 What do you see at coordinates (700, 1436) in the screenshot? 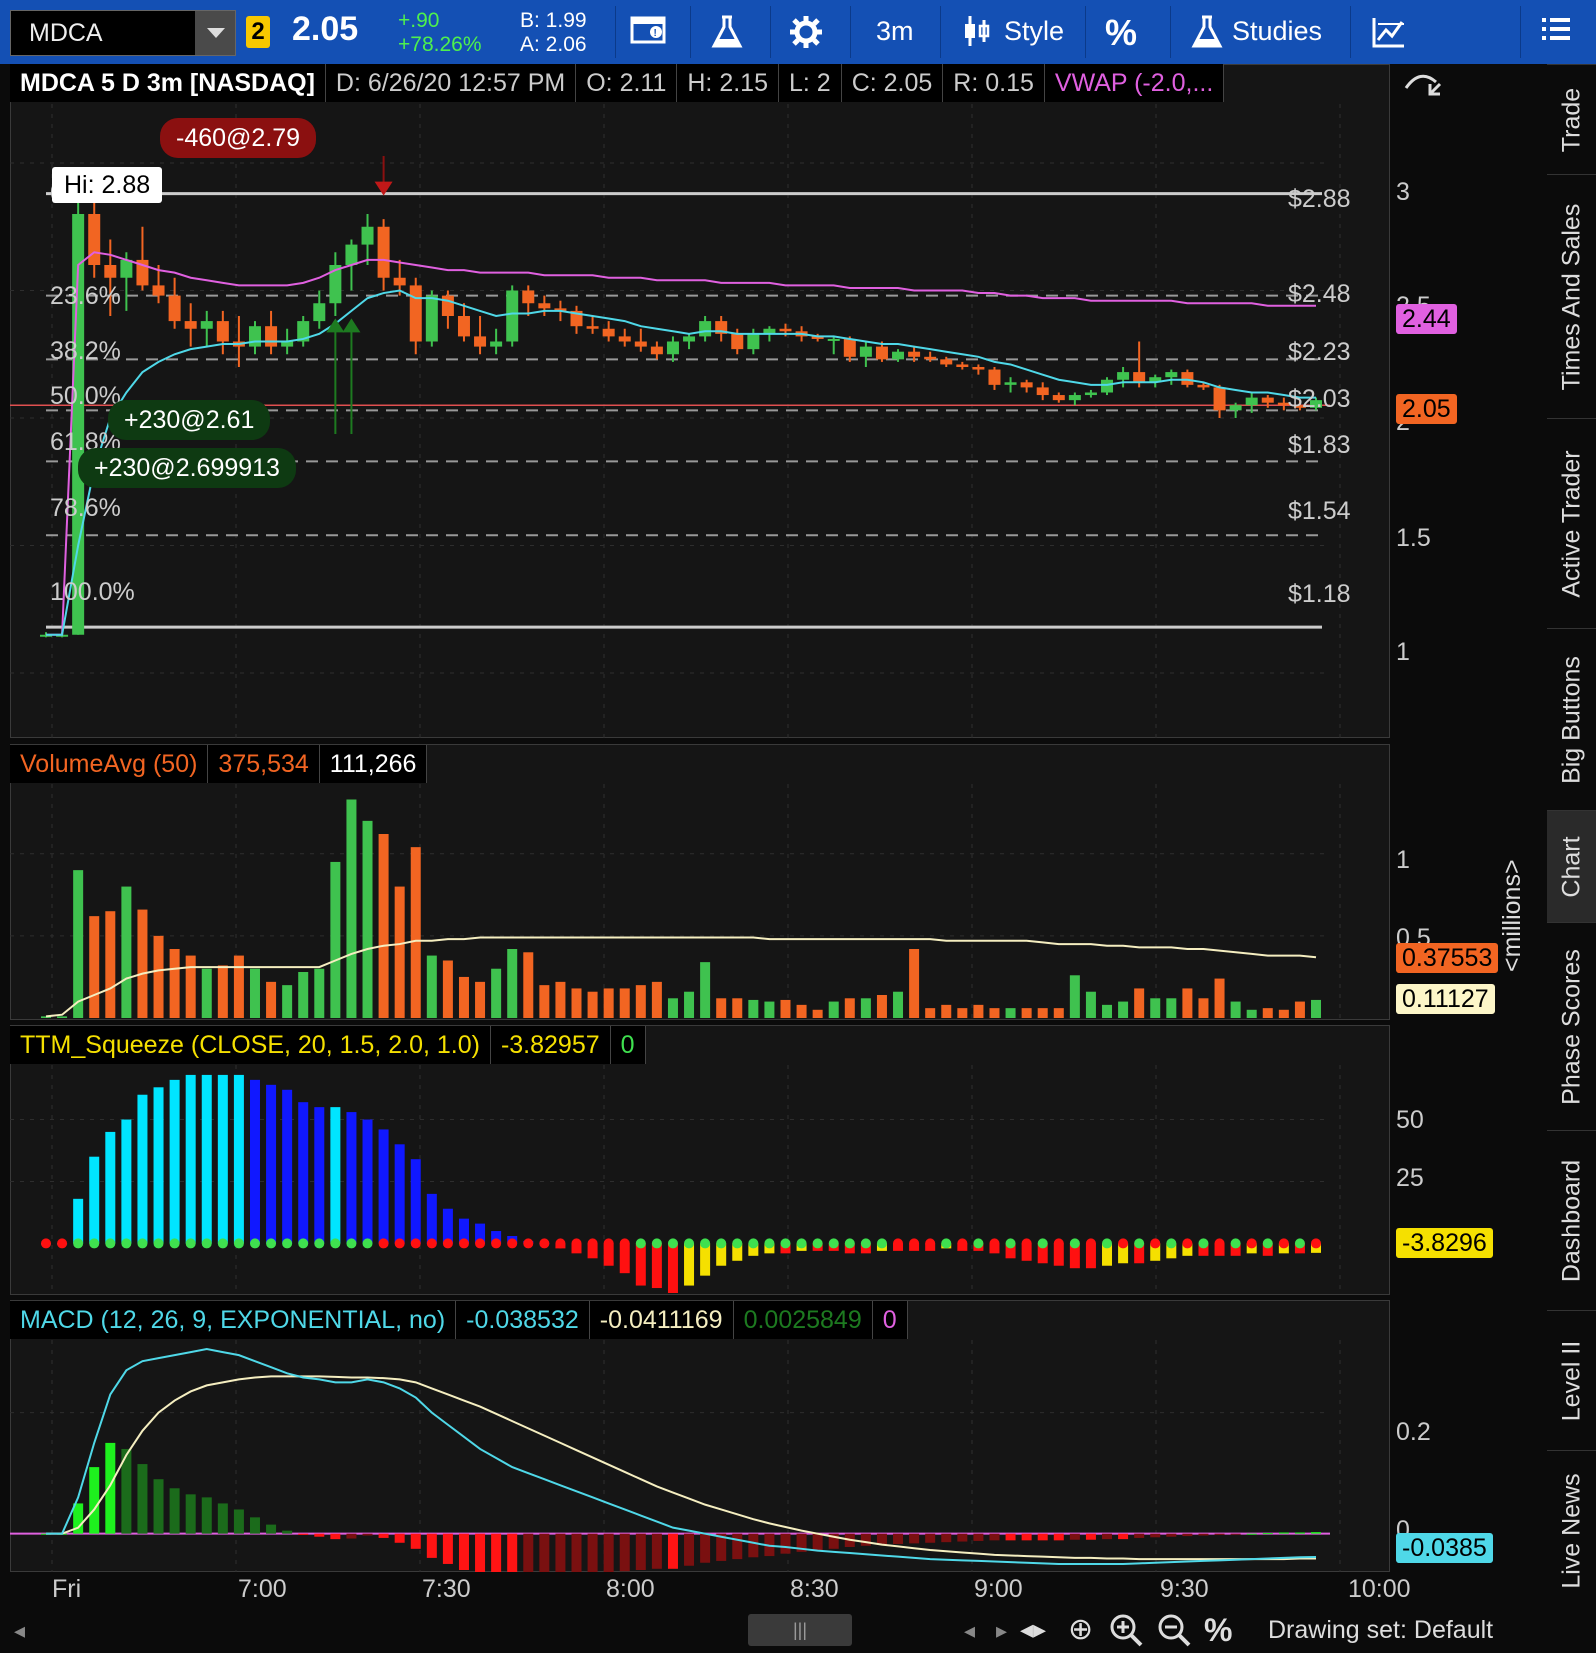
I see `macd-chart` at bounding box center [700, 1436].